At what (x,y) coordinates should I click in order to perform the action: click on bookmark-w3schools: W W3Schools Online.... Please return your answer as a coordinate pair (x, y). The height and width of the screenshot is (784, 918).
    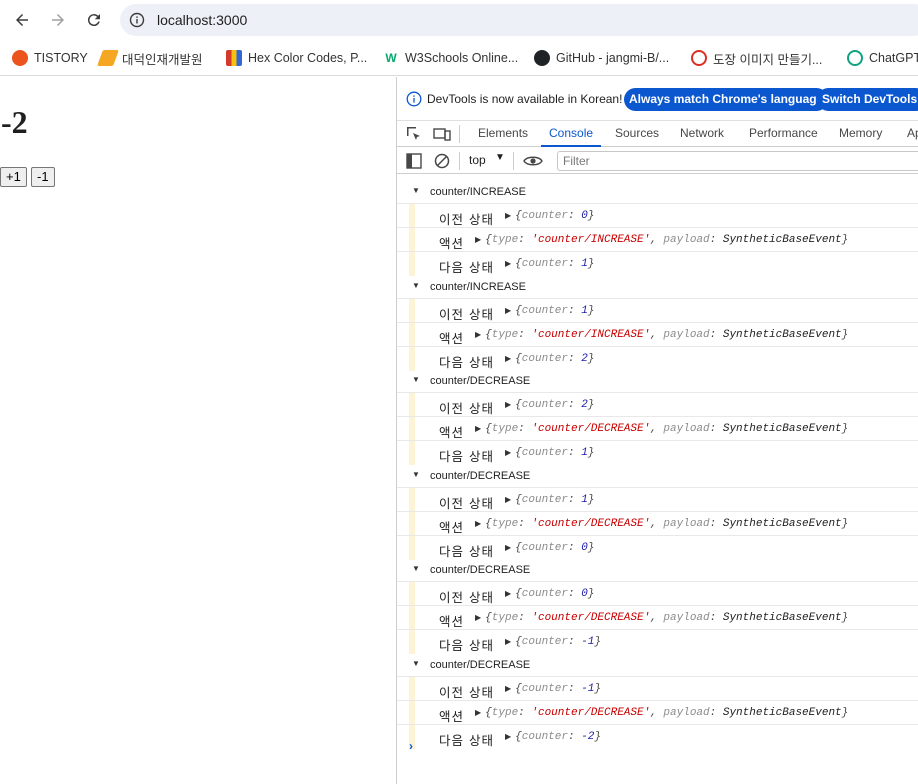
    Looking at the image, I should click on (450, 58).